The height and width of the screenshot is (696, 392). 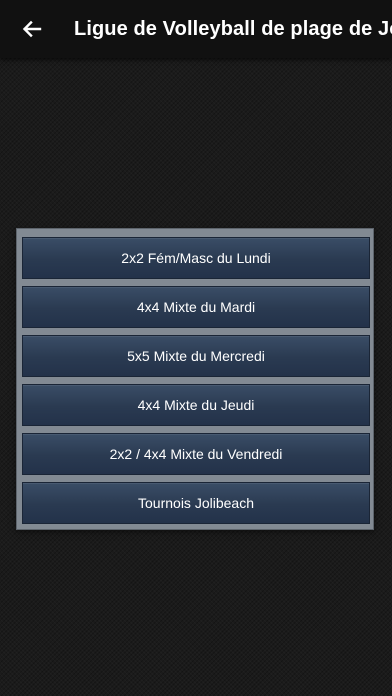 What do you see at coordinates (196, 405) in the screenshot?
I see `thursday-league-button: 4x4 Mixte du Jeudi` at bounding box center [196, 405].